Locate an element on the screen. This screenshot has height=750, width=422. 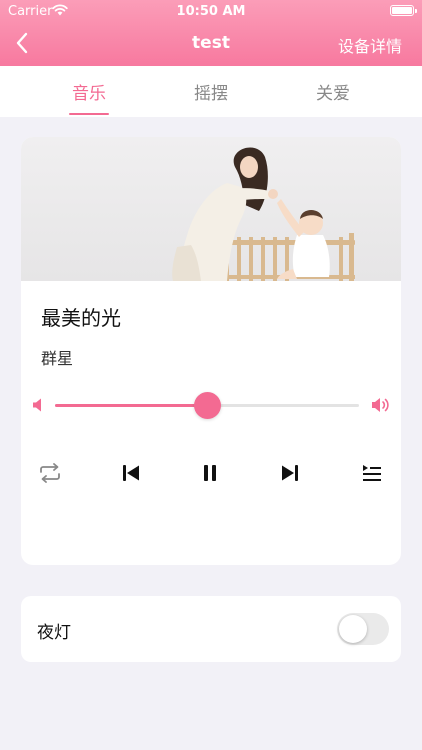
tab-active-indicator is located at coordinates (89, 114).